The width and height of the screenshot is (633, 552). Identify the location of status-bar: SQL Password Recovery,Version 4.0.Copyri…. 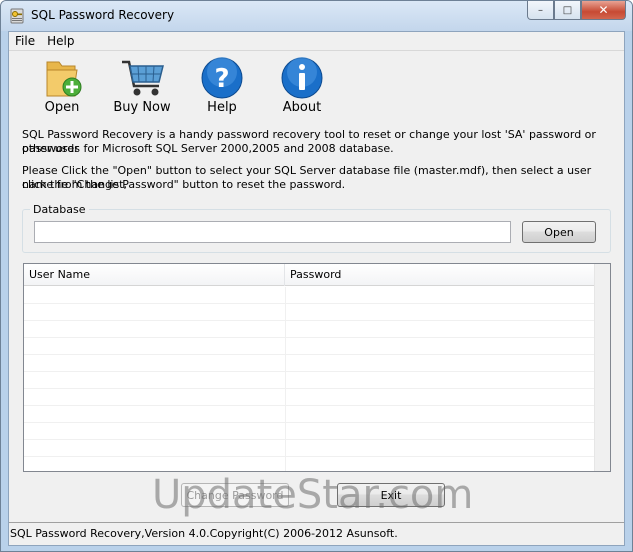
(316, 533).